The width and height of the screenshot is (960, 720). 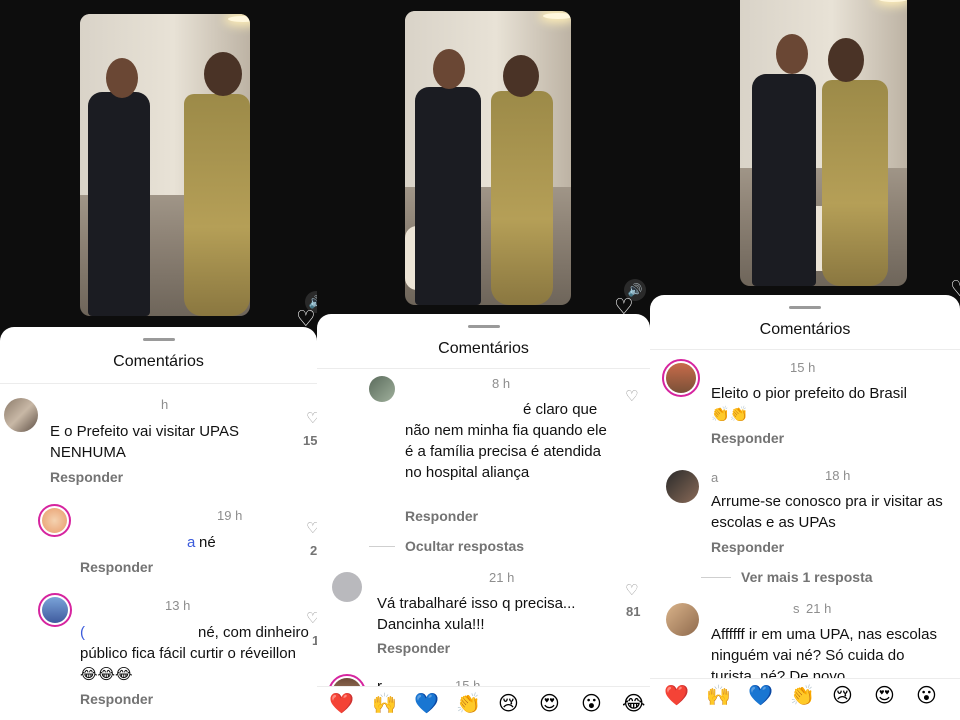 What do you see at coordinates (483, 703) in the screenshot?
I see `emoji-reaction-bar: ❤️ 🙌 💙 👏 😢 😍 😮 😂` at bounding box center [483, 703].